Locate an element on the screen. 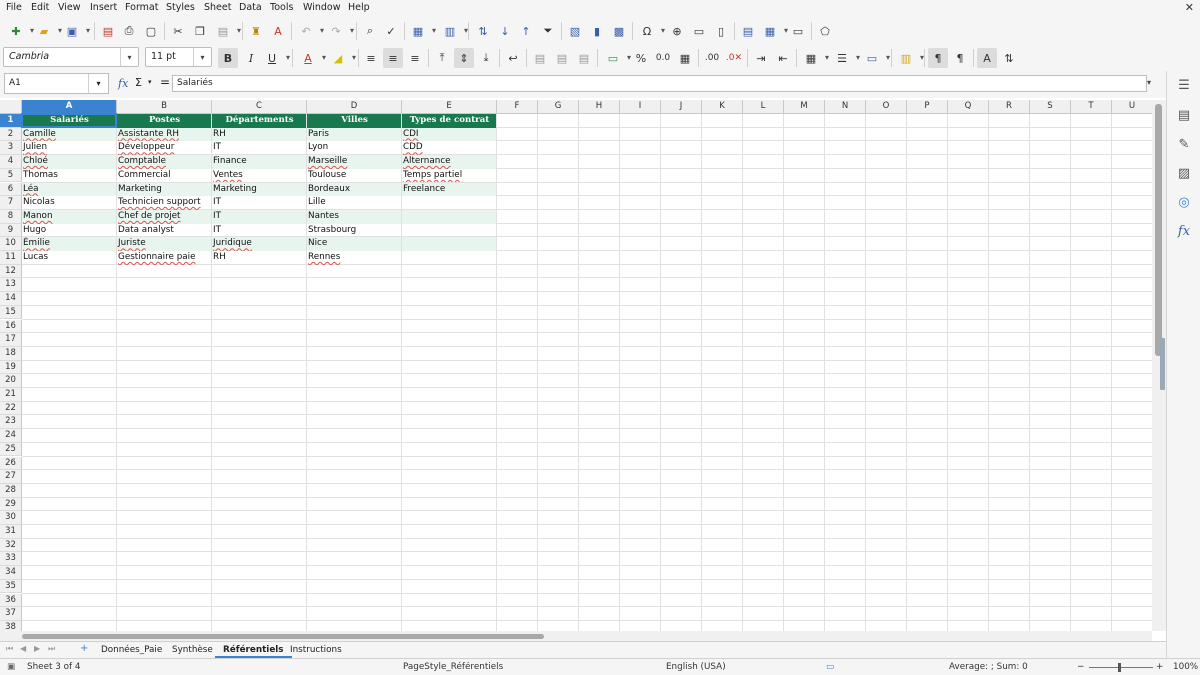  previous-sheet-icon: ◀ is located at coordinates (23, 648).